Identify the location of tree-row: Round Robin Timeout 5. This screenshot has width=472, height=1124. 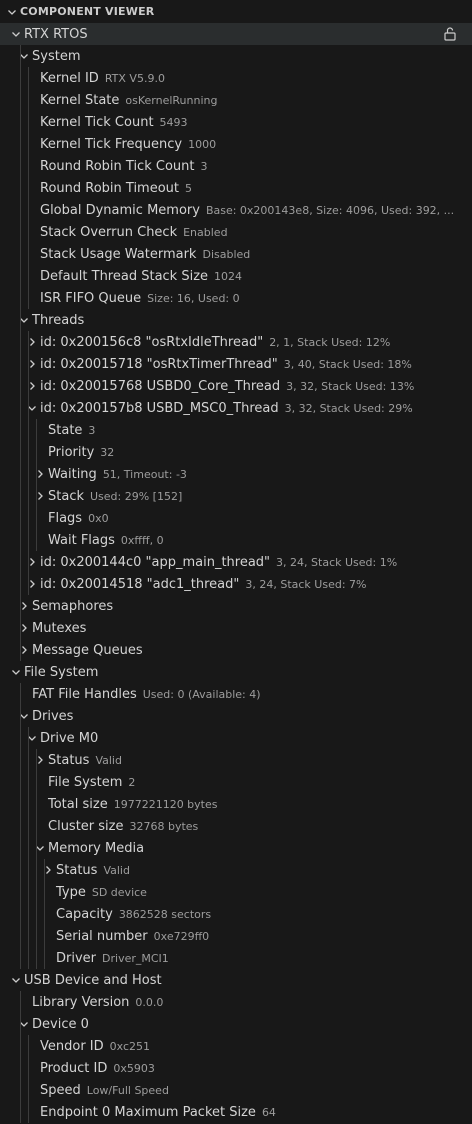
(236, 188).